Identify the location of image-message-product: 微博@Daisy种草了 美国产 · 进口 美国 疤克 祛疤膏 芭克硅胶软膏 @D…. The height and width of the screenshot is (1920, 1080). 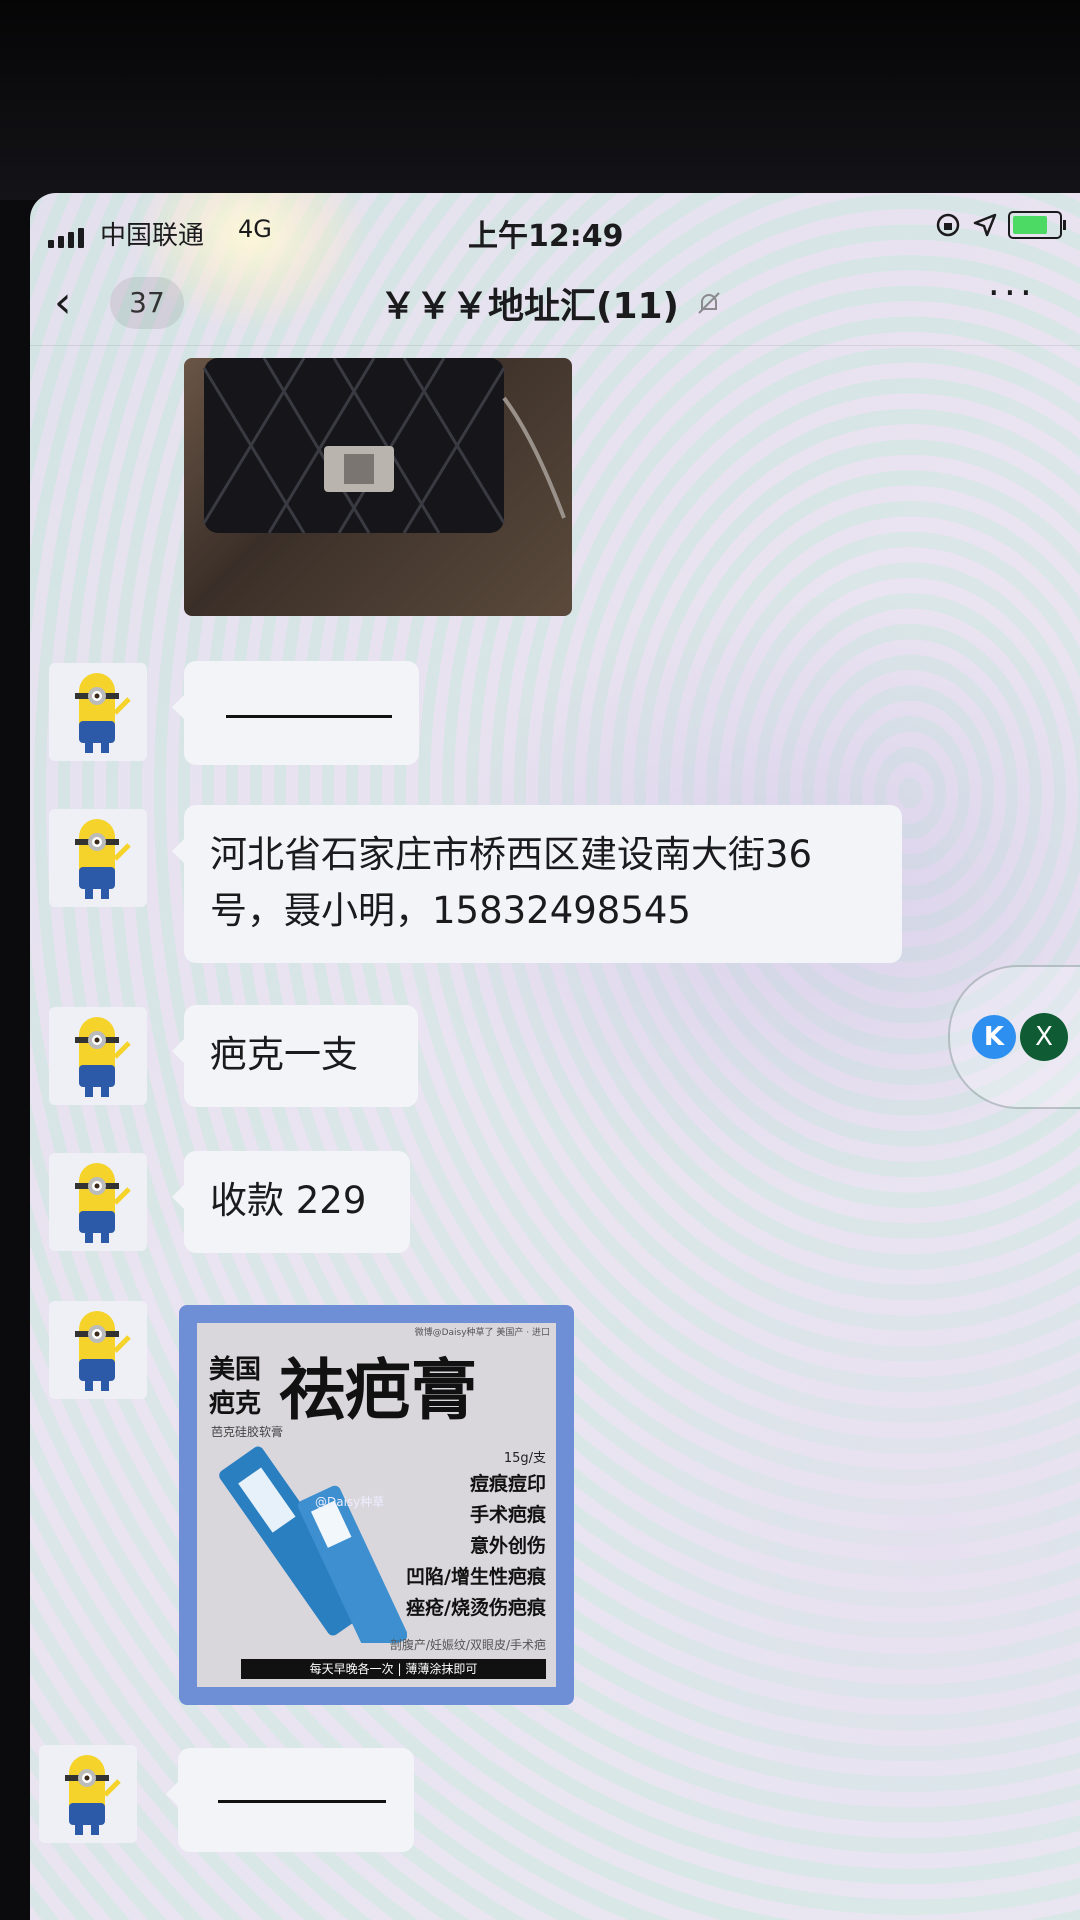
(376, 1505).